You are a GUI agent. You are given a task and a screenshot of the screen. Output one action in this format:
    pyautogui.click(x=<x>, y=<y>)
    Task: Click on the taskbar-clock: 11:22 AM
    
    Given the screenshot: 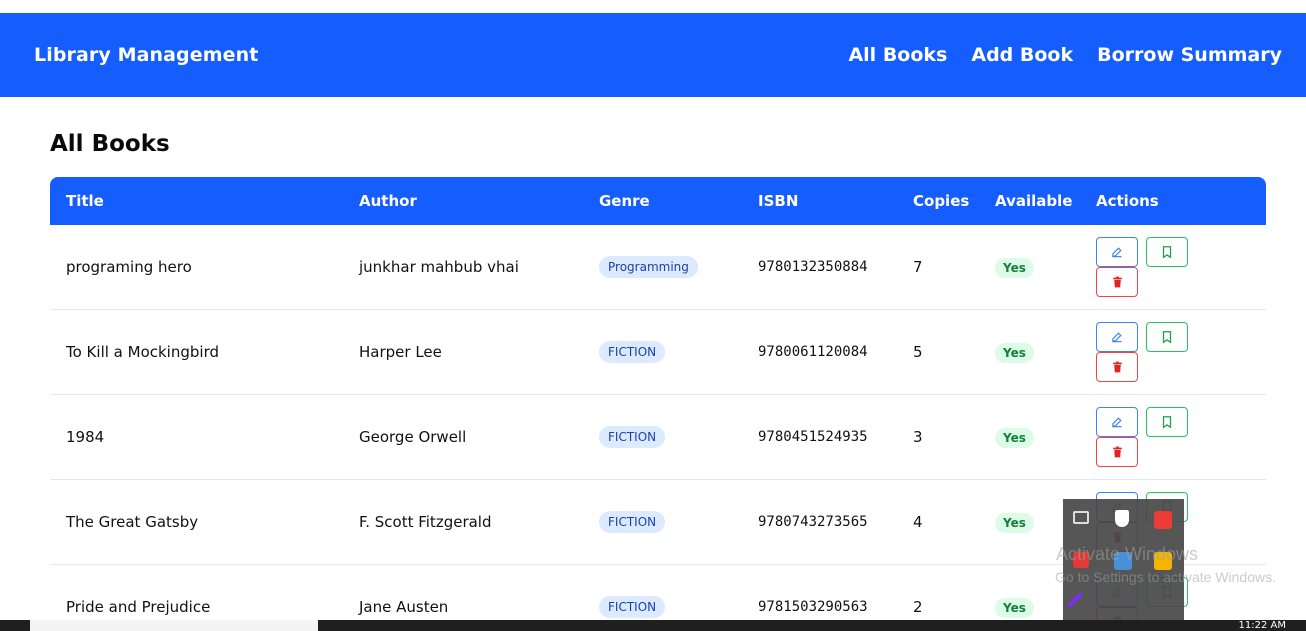 What is the action you would take?
    pyautogui.click(x=1262, y=625)
    